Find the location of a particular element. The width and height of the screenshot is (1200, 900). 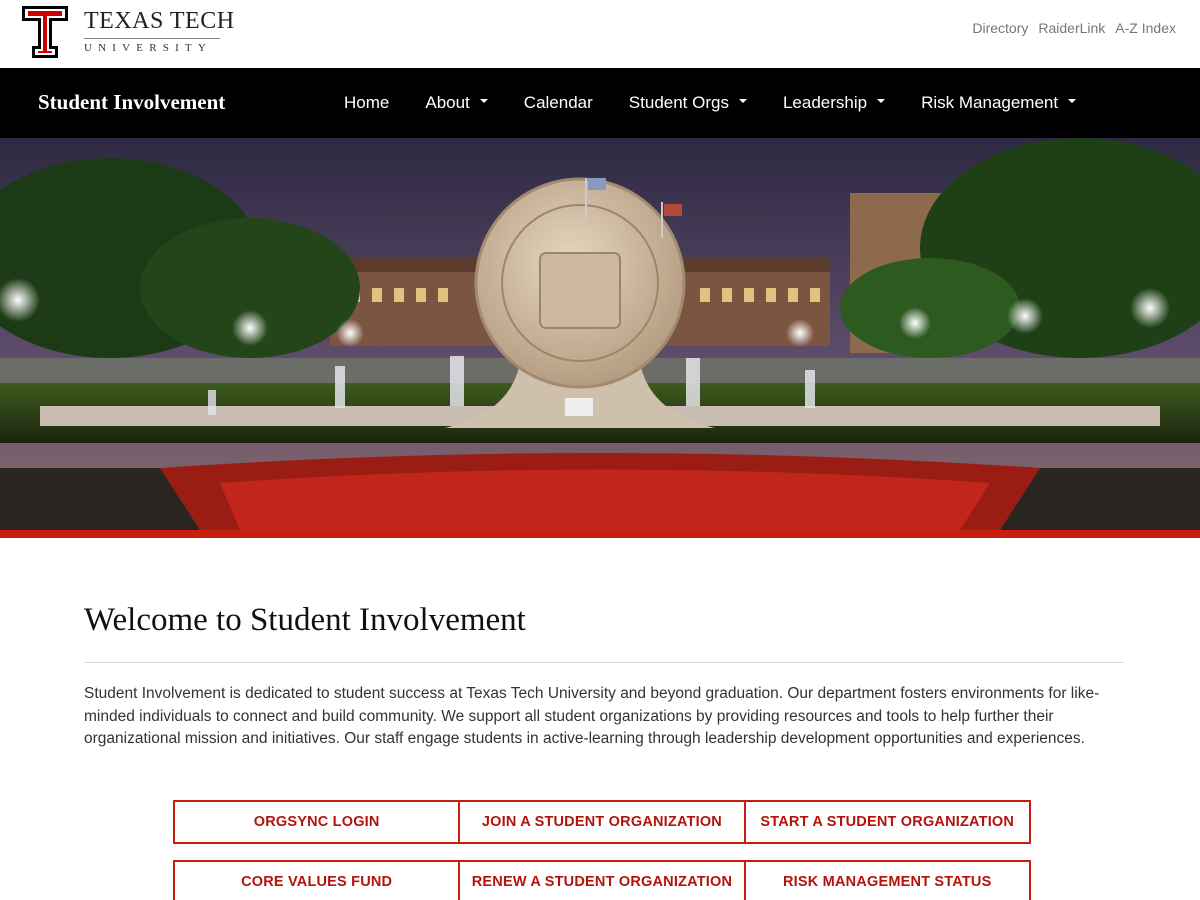

nav-item-student-orgs: Student Orgs is located at coordinates (688, 103).